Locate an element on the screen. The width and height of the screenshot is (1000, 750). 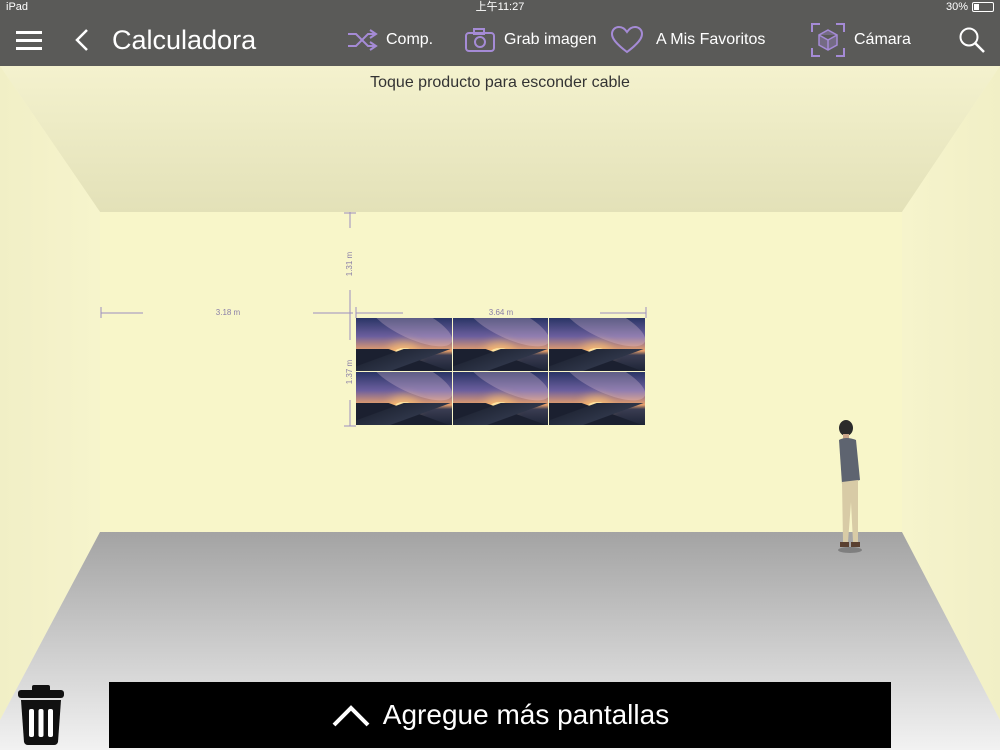
delete-button is located at coordinates (41, 715).